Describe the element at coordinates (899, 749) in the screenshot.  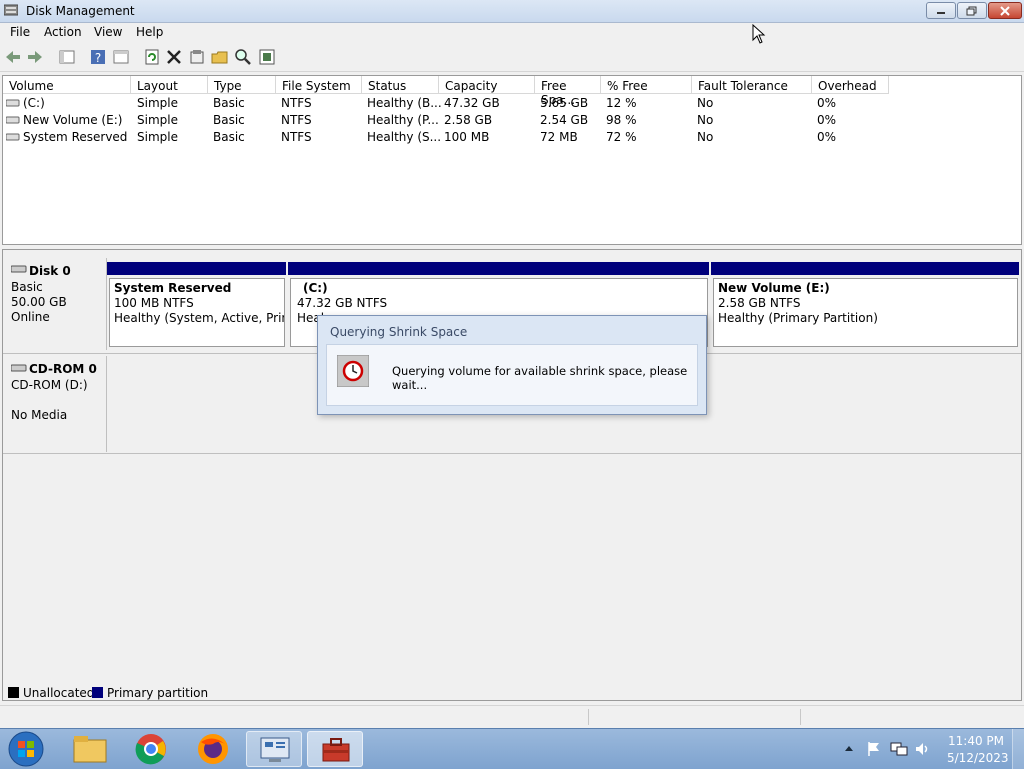
I see `network-icon` at that location.